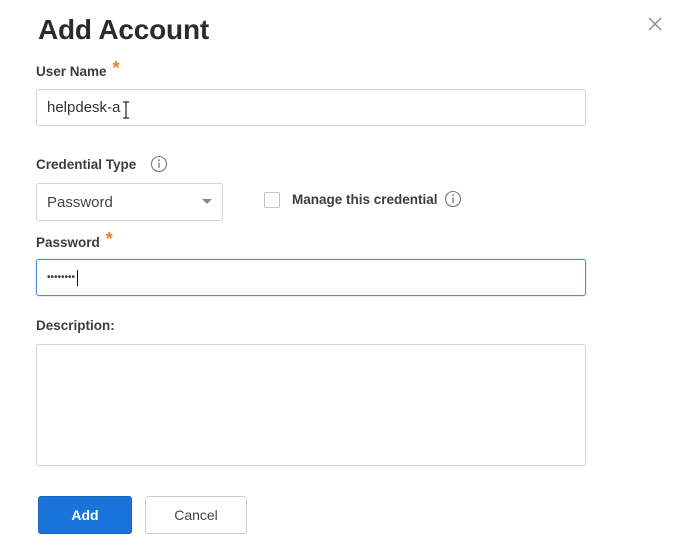 This screenshot has height=560, width=681. I want to click on user-name-value: helpdesk-a, so click(84, 107).